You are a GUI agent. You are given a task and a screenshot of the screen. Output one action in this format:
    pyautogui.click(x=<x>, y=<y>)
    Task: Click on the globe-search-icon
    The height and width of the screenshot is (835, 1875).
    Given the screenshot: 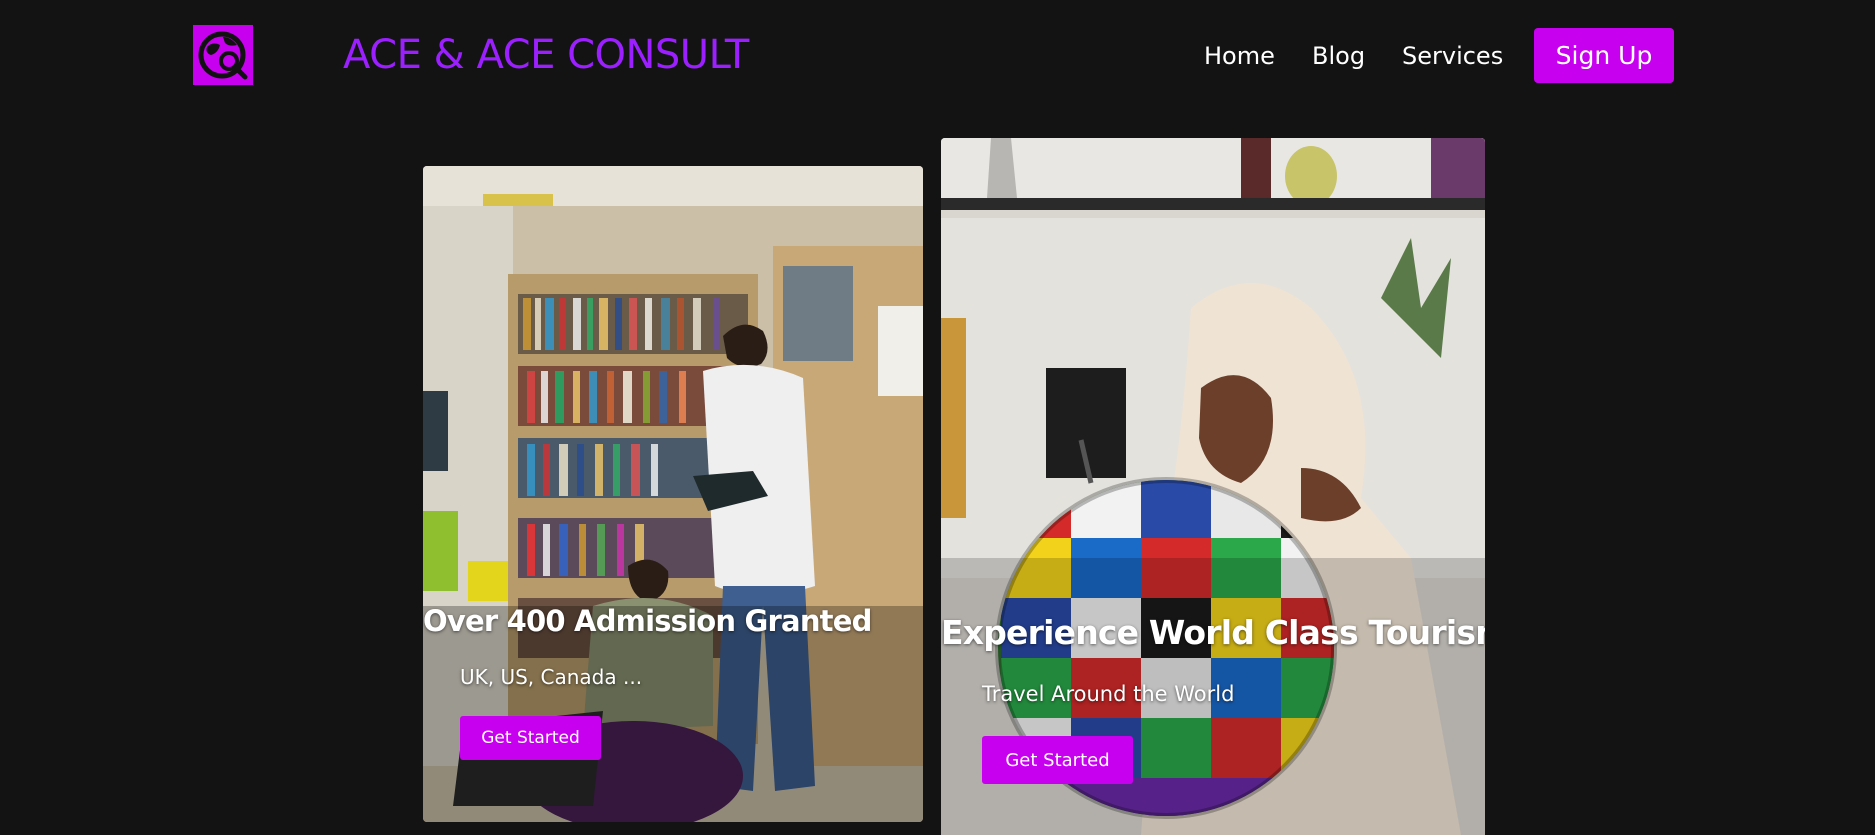 What is the action you would take?
    pyautogui.click(x=223, y=55)
    